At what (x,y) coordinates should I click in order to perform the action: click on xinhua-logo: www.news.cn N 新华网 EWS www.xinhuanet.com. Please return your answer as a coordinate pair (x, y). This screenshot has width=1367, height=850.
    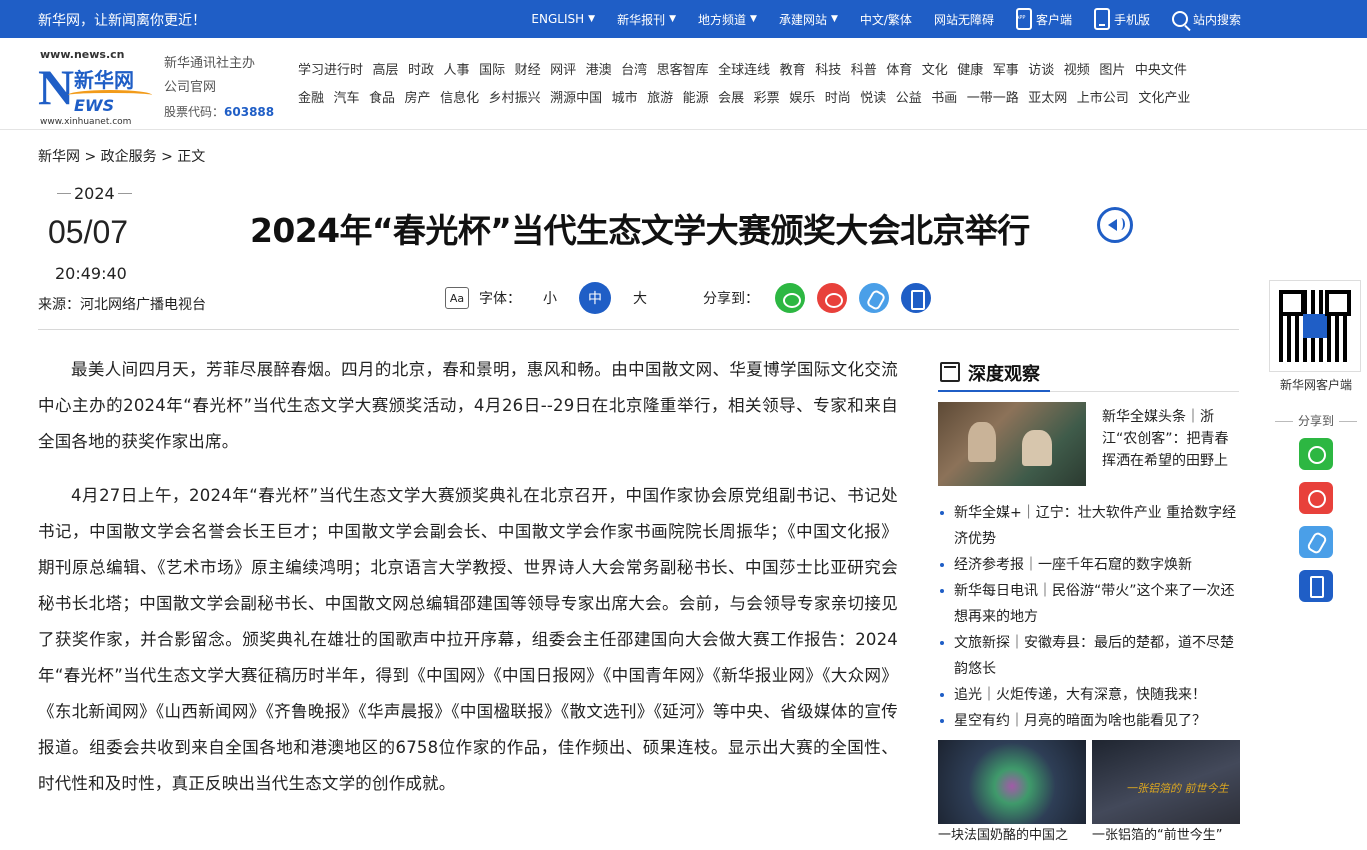
    Looking at the image, I should click on (97, 86).